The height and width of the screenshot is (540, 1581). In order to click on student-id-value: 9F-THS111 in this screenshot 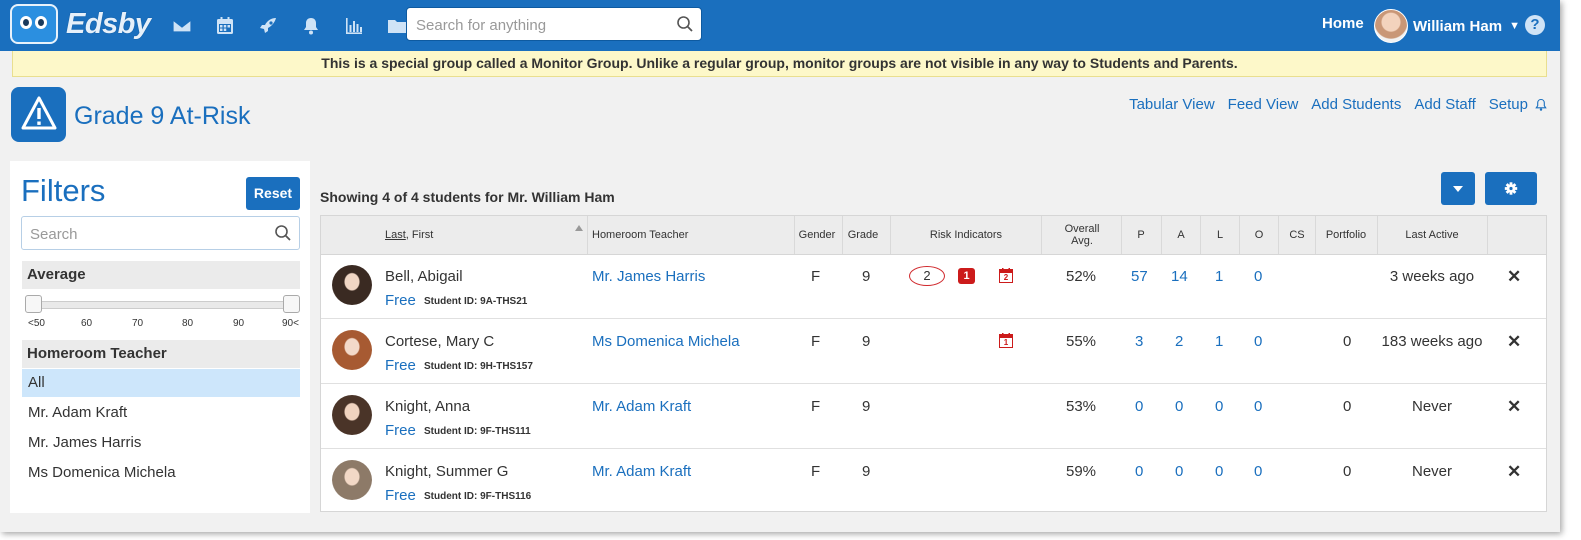, I will do `click(505, 431)`.